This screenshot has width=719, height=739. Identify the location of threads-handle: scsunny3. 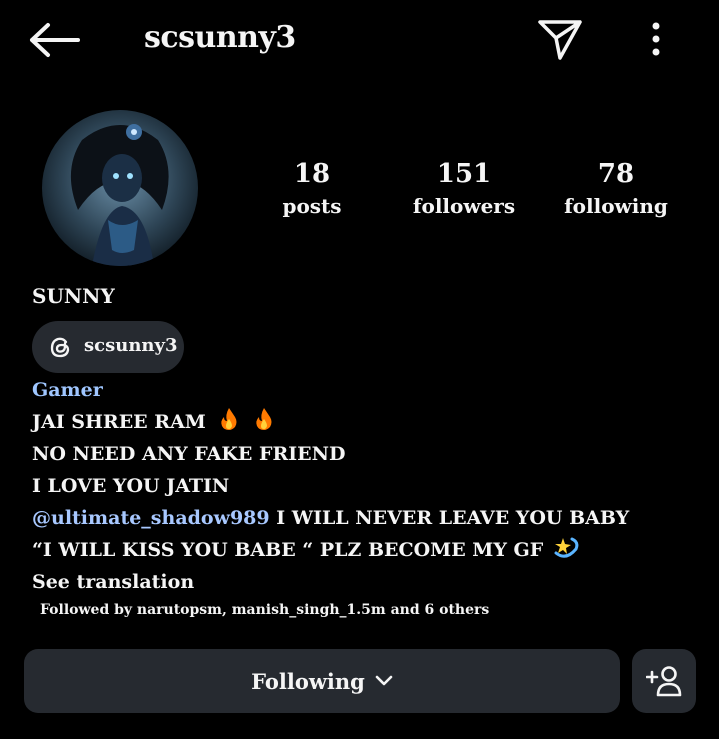
(131, 345).